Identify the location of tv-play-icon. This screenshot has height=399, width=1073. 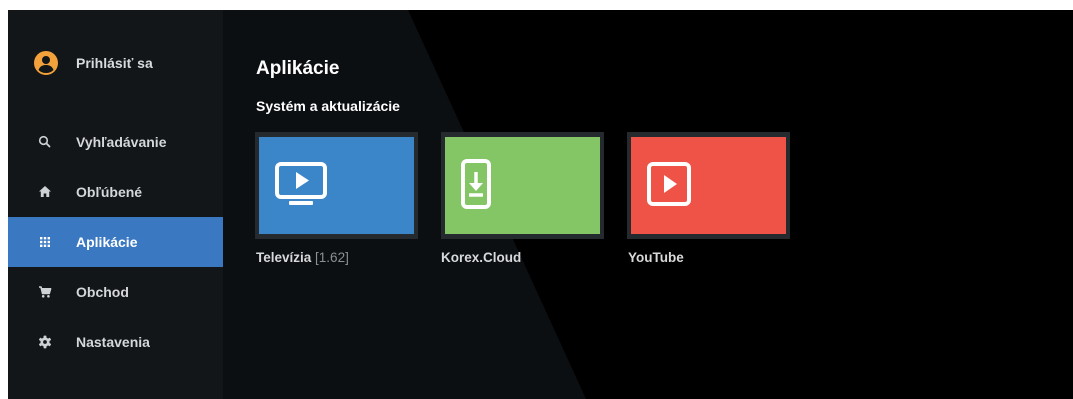
(301, 183).